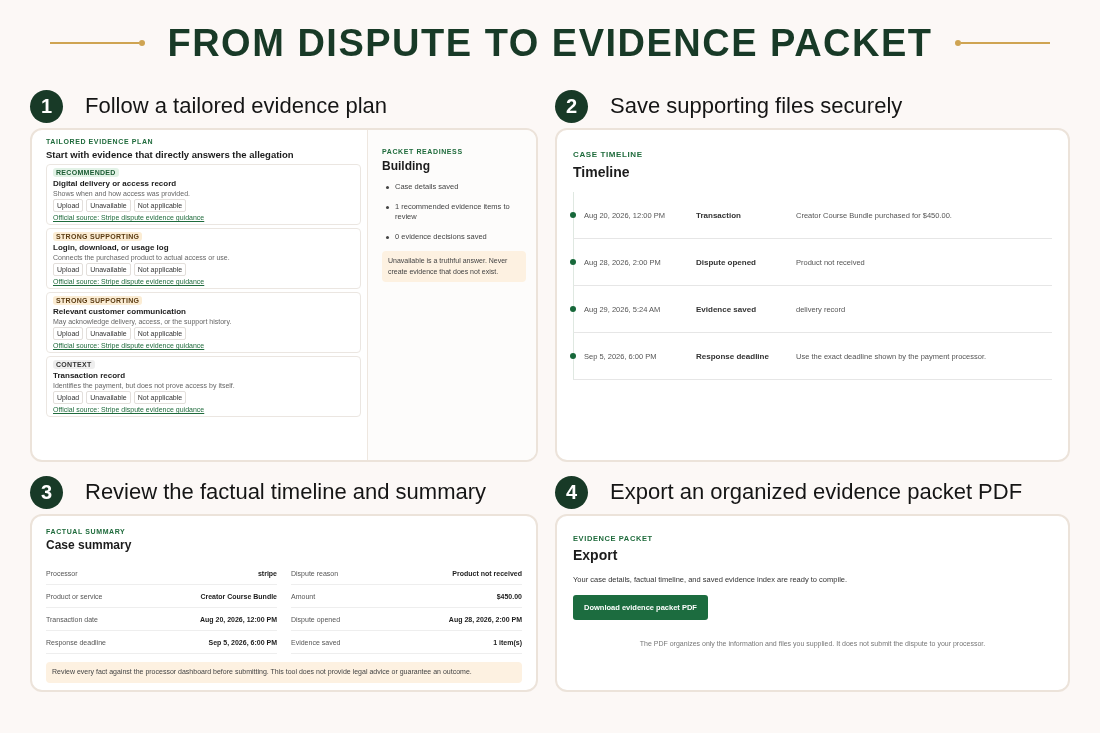  What do you see at coordinates (550, 43) in the screenshot?
I see `page-title: FROM DISPUTE TO EVIDENCE PACKET` at bounding box center [550, 43].